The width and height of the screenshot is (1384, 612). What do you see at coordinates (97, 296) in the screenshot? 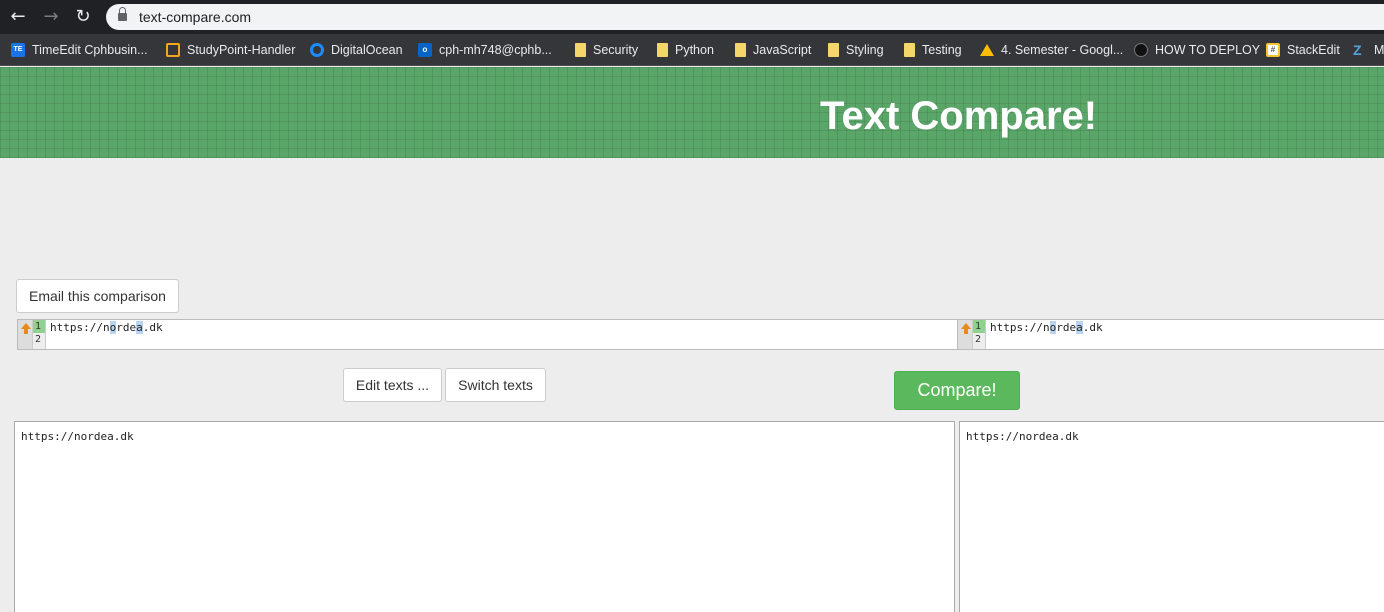
I see `email-comparison-button: Email this comparison` at bounding box center [97, 296].